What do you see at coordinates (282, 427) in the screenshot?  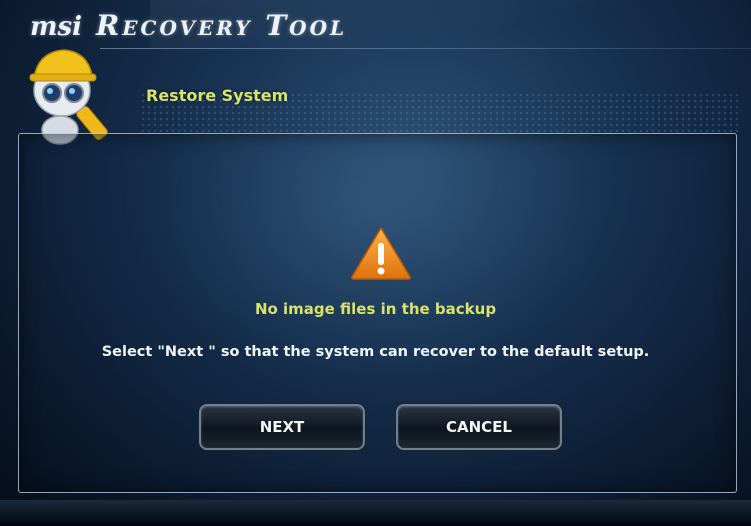 I see `next-button: NEXT` at bounding box center [282, 427].